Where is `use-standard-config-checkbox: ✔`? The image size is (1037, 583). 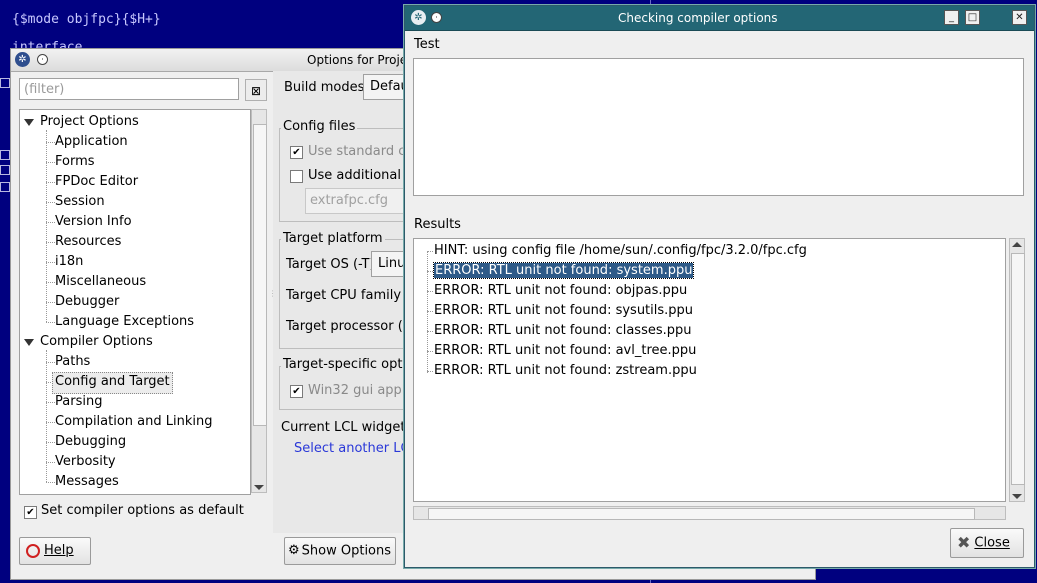
use-standard-config-checkbox: ✔ is located at coordinates (296, 152).